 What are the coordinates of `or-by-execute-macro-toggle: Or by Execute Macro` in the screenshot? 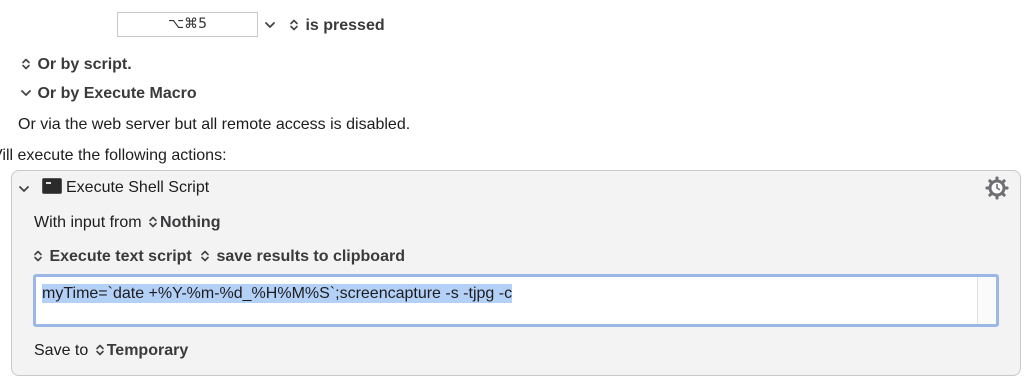 It's located at (108, 94).